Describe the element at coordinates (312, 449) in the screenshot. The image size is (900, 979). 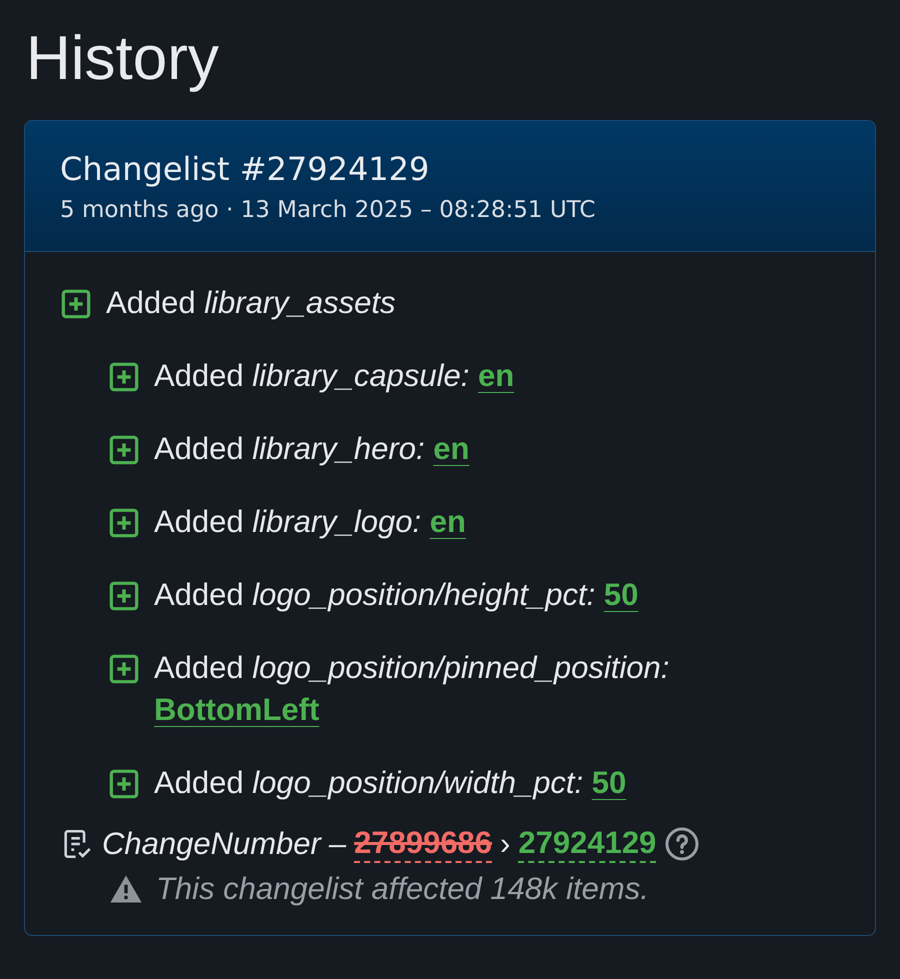
I see `change-text: Added library_hero: en` at that location.